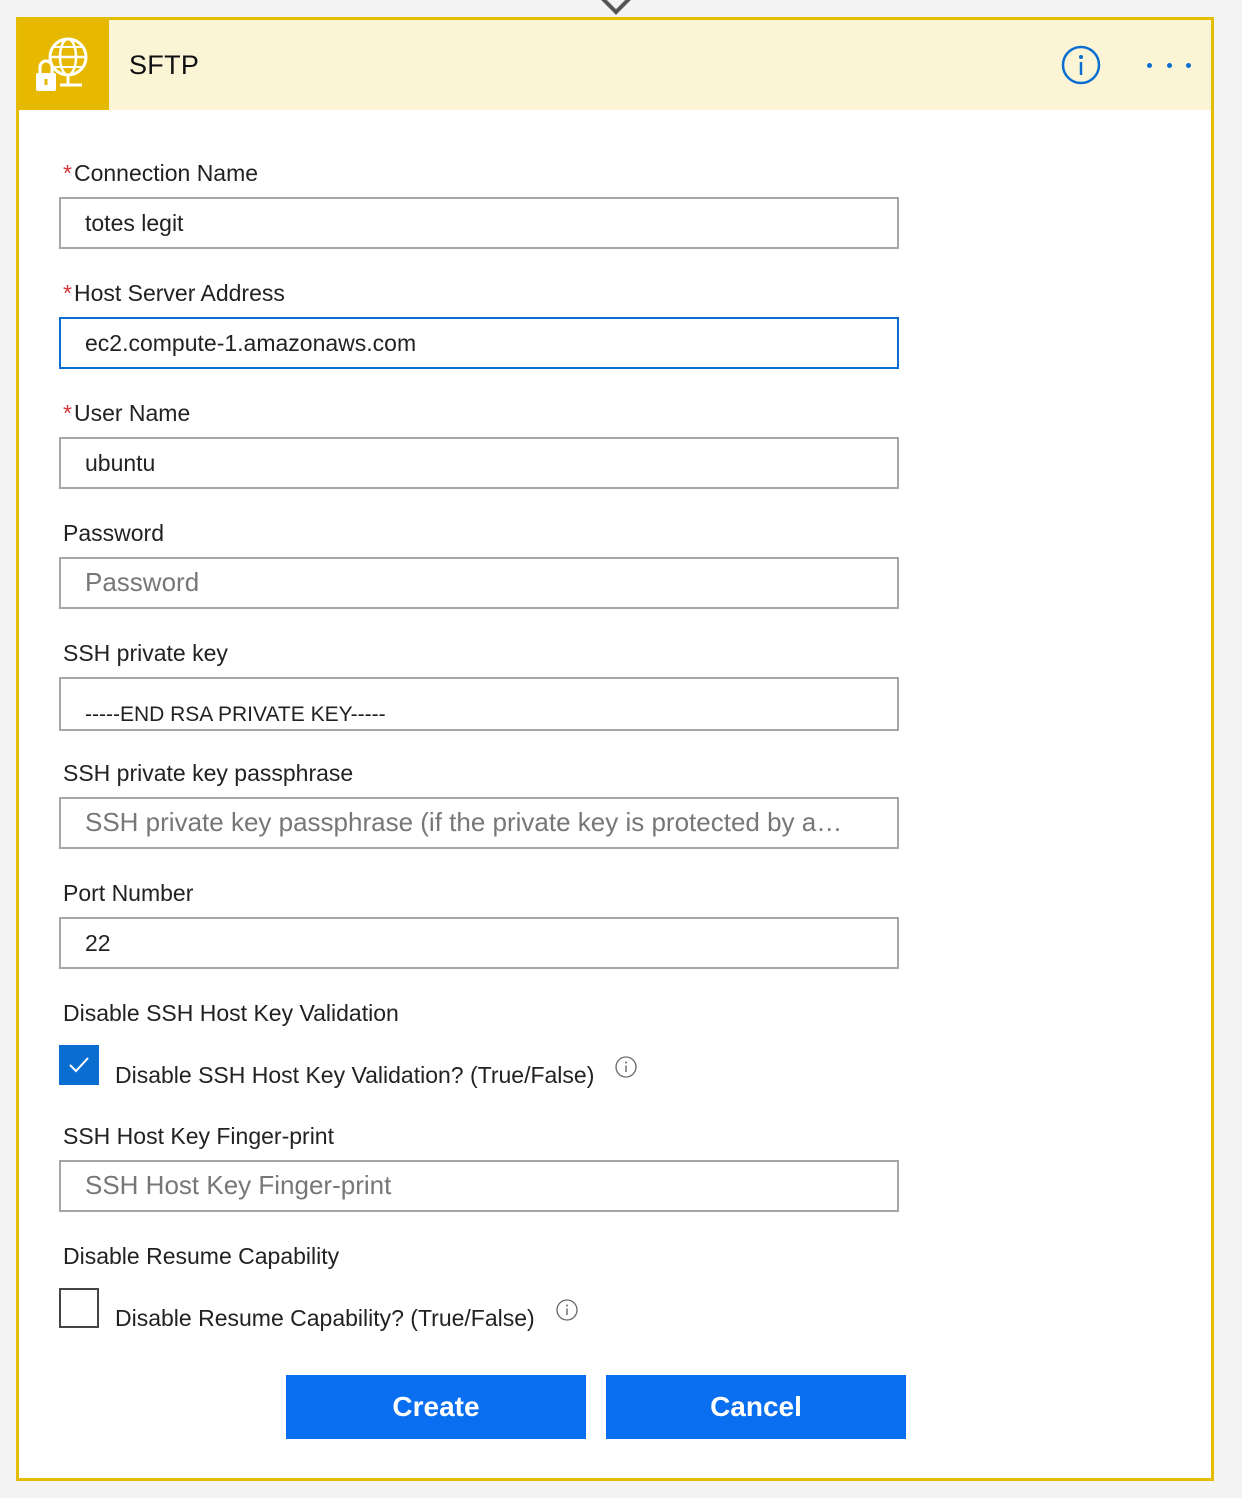 This screenshot has width=1242, height=1498. Describe the element at coordinates (127, 413) in the screenshot. I see `user-name-label: *User Name` at that location.